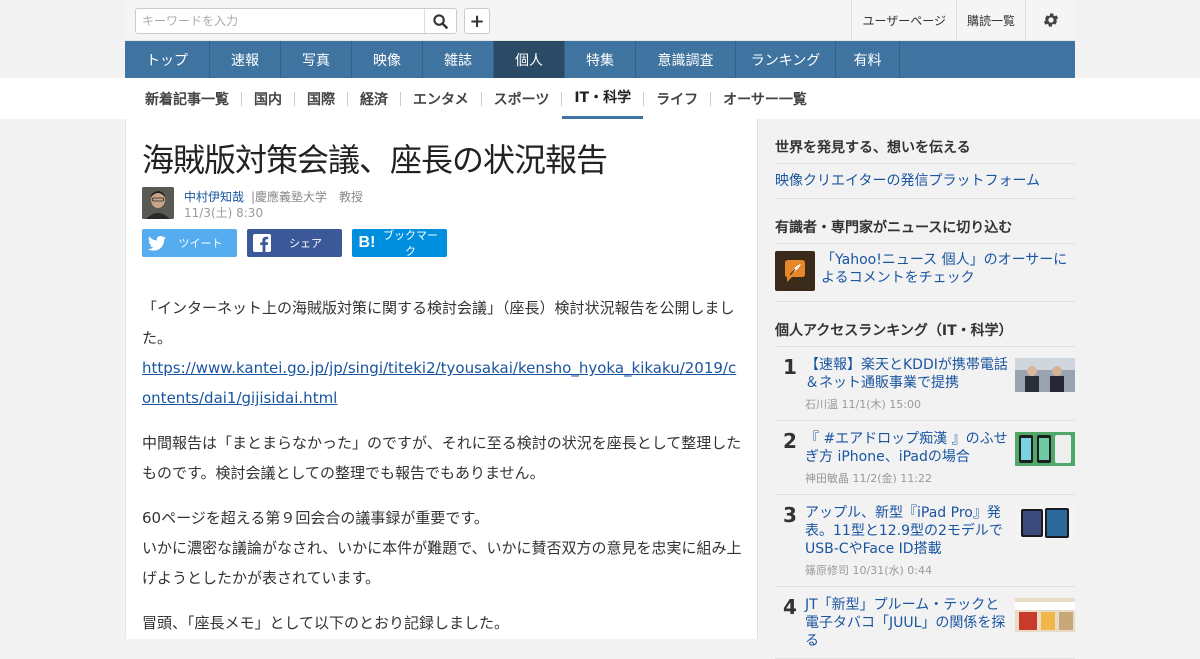 Image resolution: width=1200 pixels, height=659 pixels. What do you see at coordinates (603, 98) in the screenshot?
I see `subnav-it-science: IT・科学` at bounding box center [603, 98].